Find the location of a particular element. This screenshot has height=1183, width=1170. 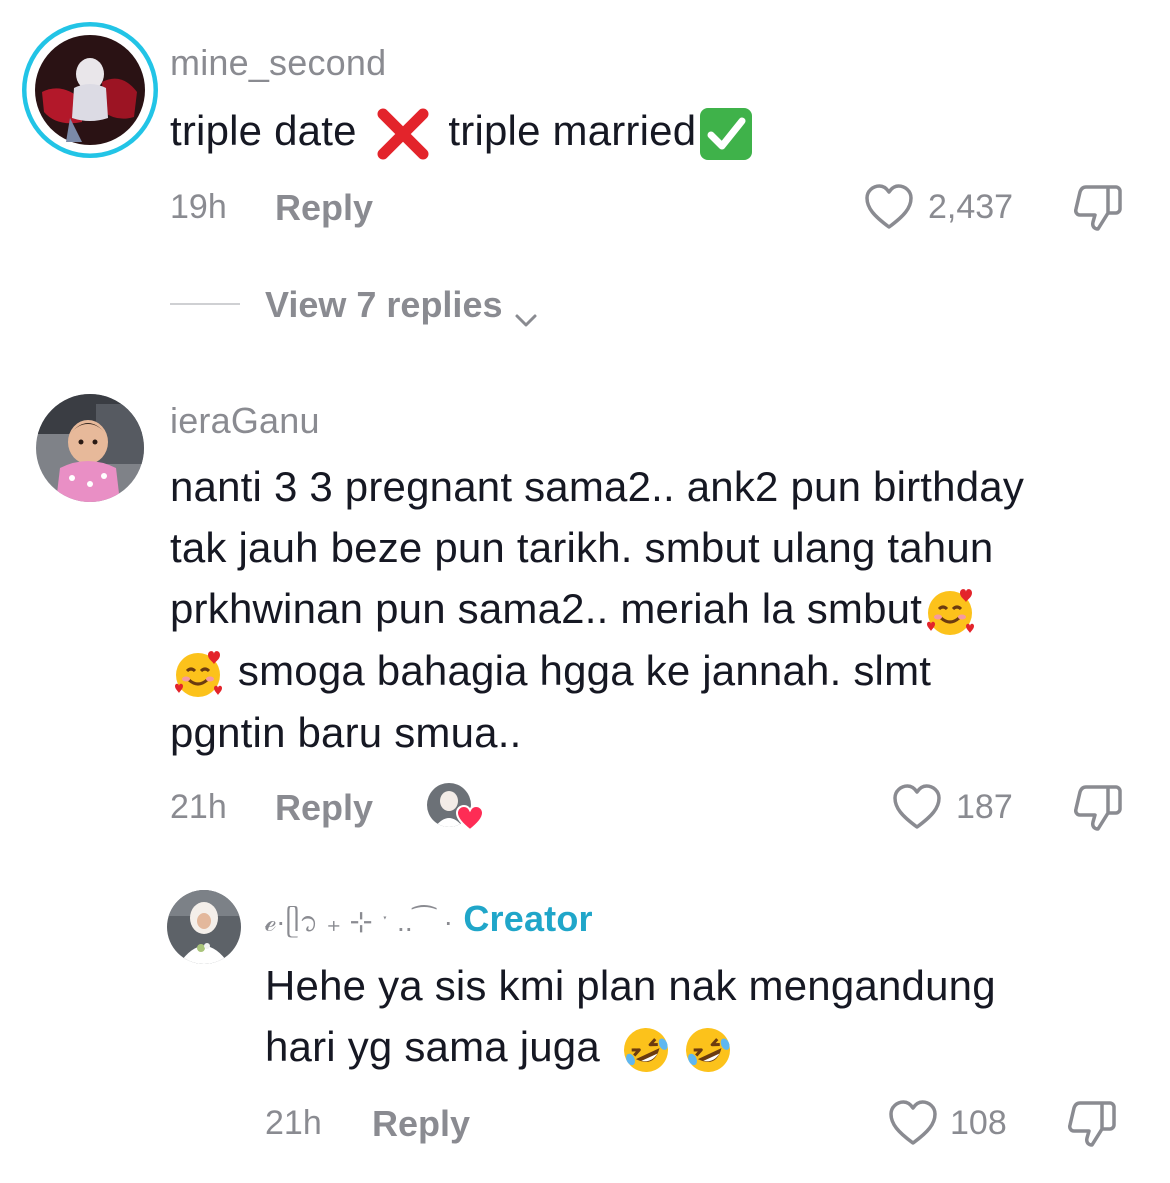

chevron-down-icon is located at coordinates (526, 312).